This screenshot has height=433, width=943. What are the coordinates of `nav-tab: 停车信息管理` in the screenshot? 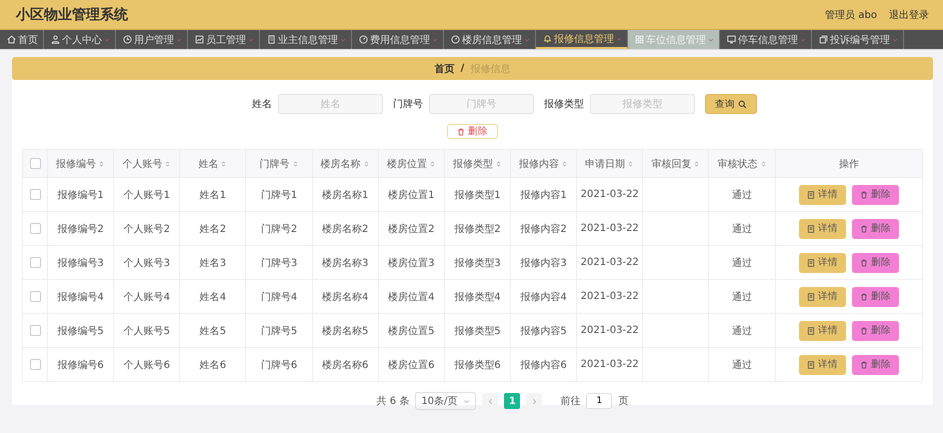 It's located at (766, 39).